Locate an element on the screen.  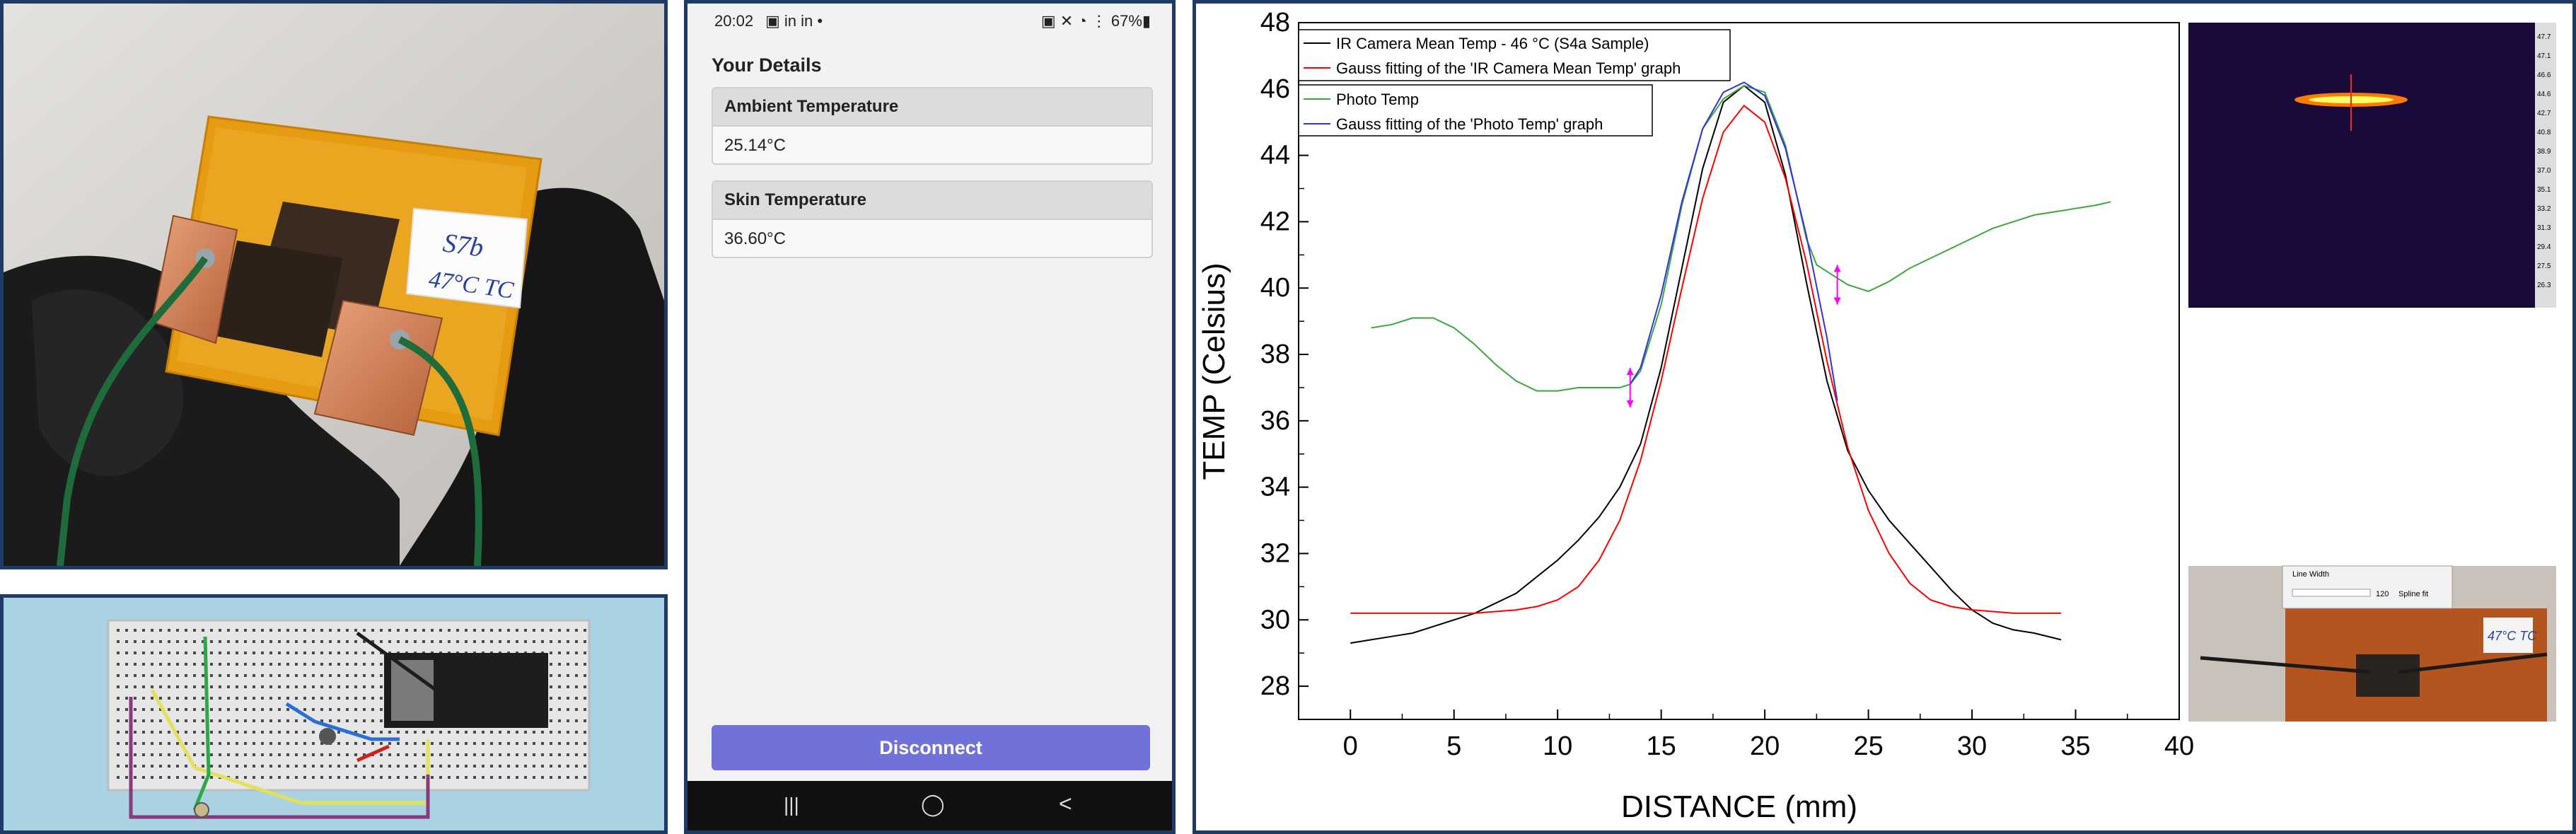
line-width-value: 120 is located at coordinates (2382, 594).